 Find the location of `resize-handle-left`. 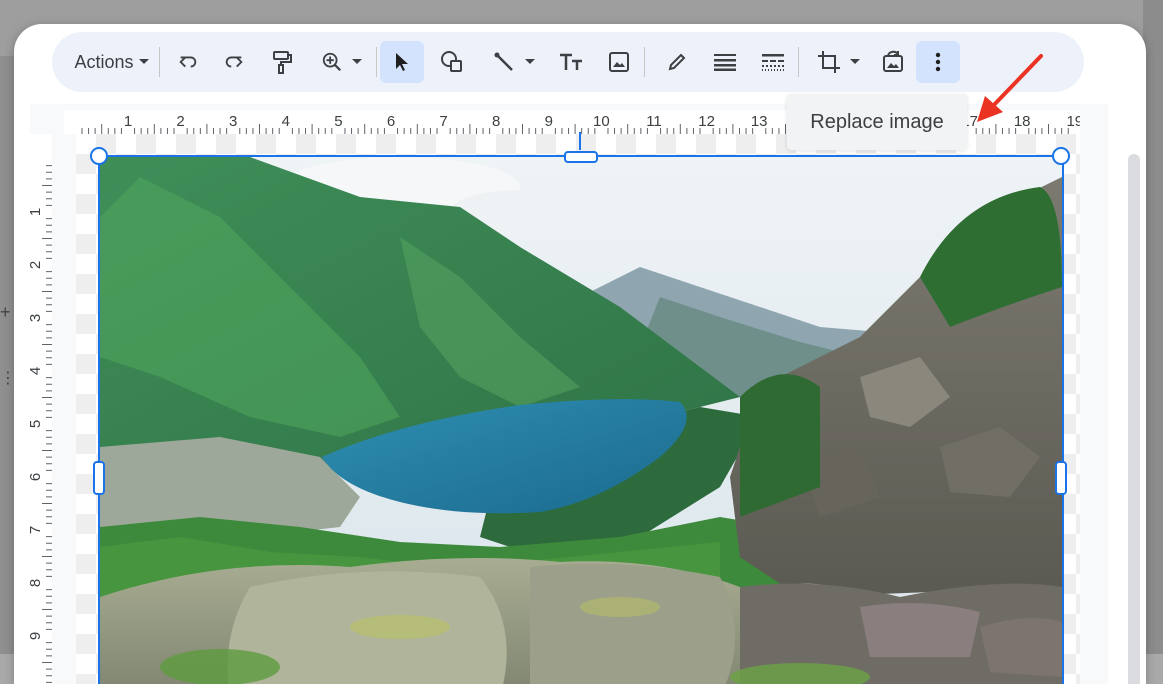

resize-handle-left is located at coordinates (99, 478).